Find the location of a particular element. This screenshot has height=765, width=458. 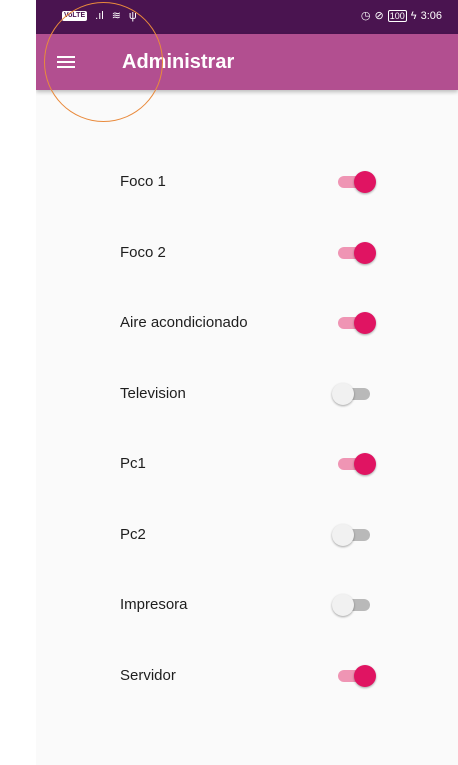

device-row-television: Television is located at coordinates (247, 395).